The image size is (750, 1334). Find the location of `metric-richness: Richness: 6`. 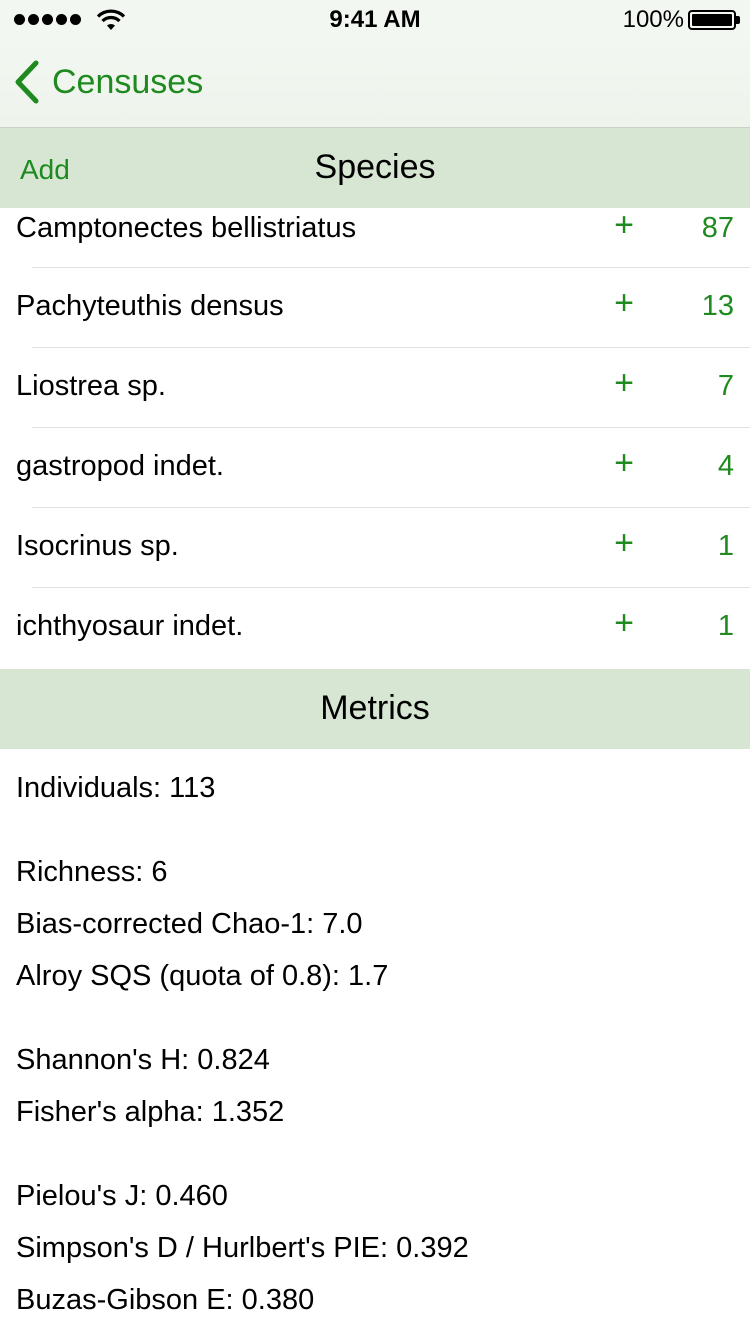

metric-richness: Richness: 6 is located at coordinates (92, 872).